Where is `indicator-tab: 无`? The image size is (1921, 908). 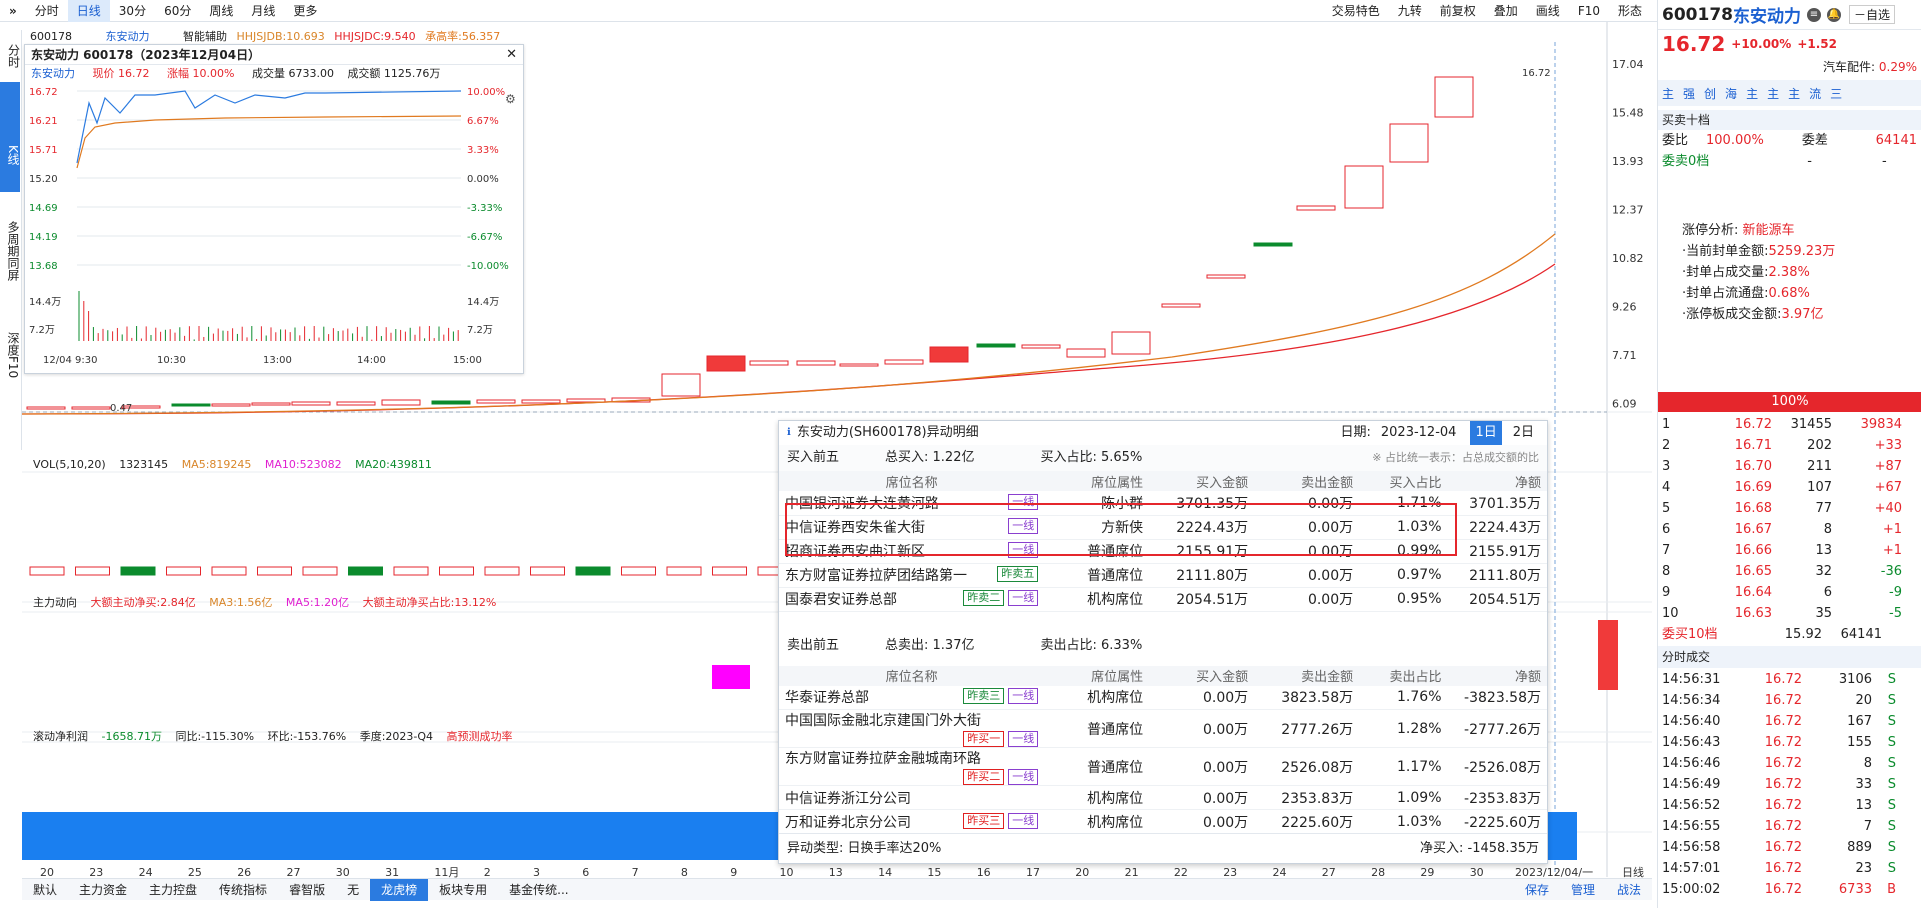
indicator-tab: 无 is located at coordinates (353, 890).